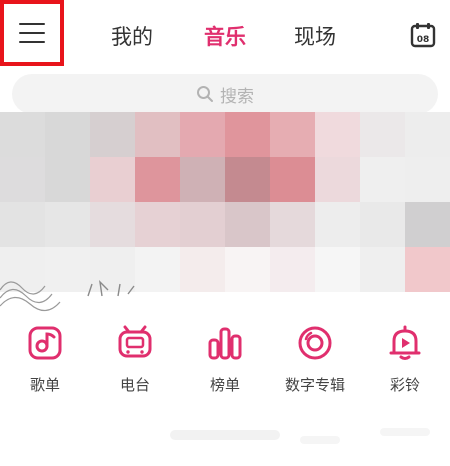 This screenshot has width=450, height=466. Describe the element at coordinates (132, 37) in the screenshot. I see `tab-mine: 我的` at that location.